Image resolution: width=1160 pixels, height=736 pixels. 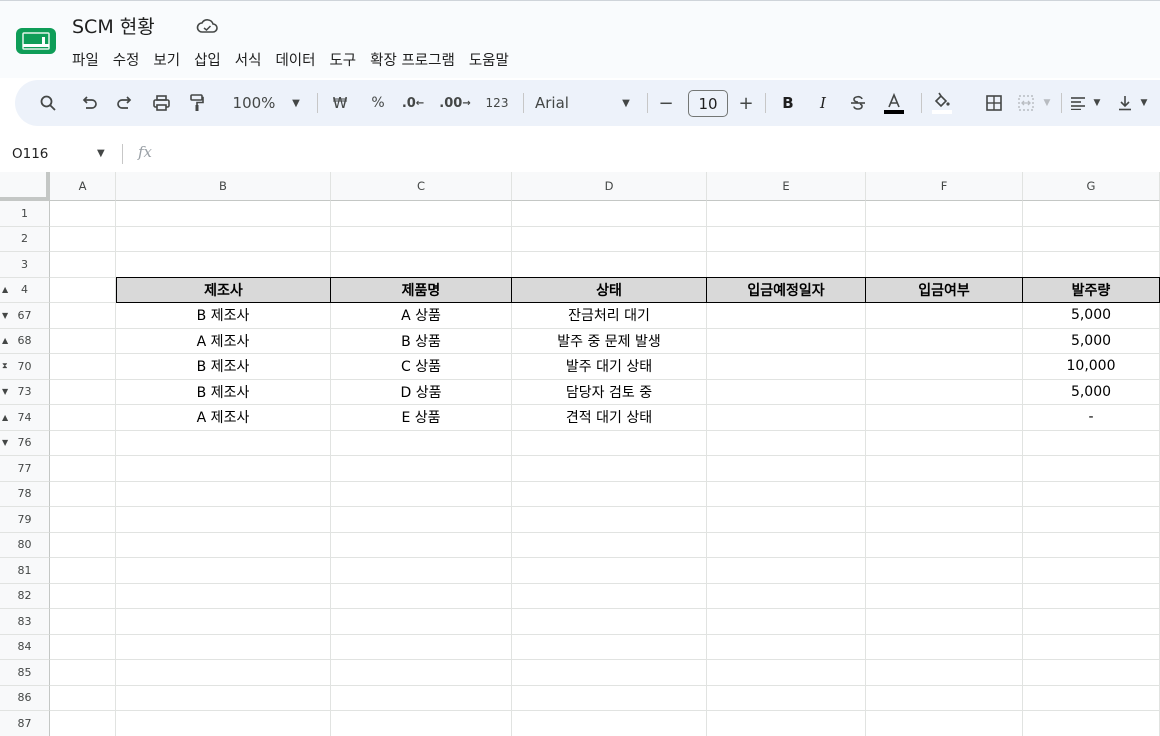 What do you see at coordinates (25, 469) in the screenshot?
I see `row-header: 77` at bounding box center [25, 469].